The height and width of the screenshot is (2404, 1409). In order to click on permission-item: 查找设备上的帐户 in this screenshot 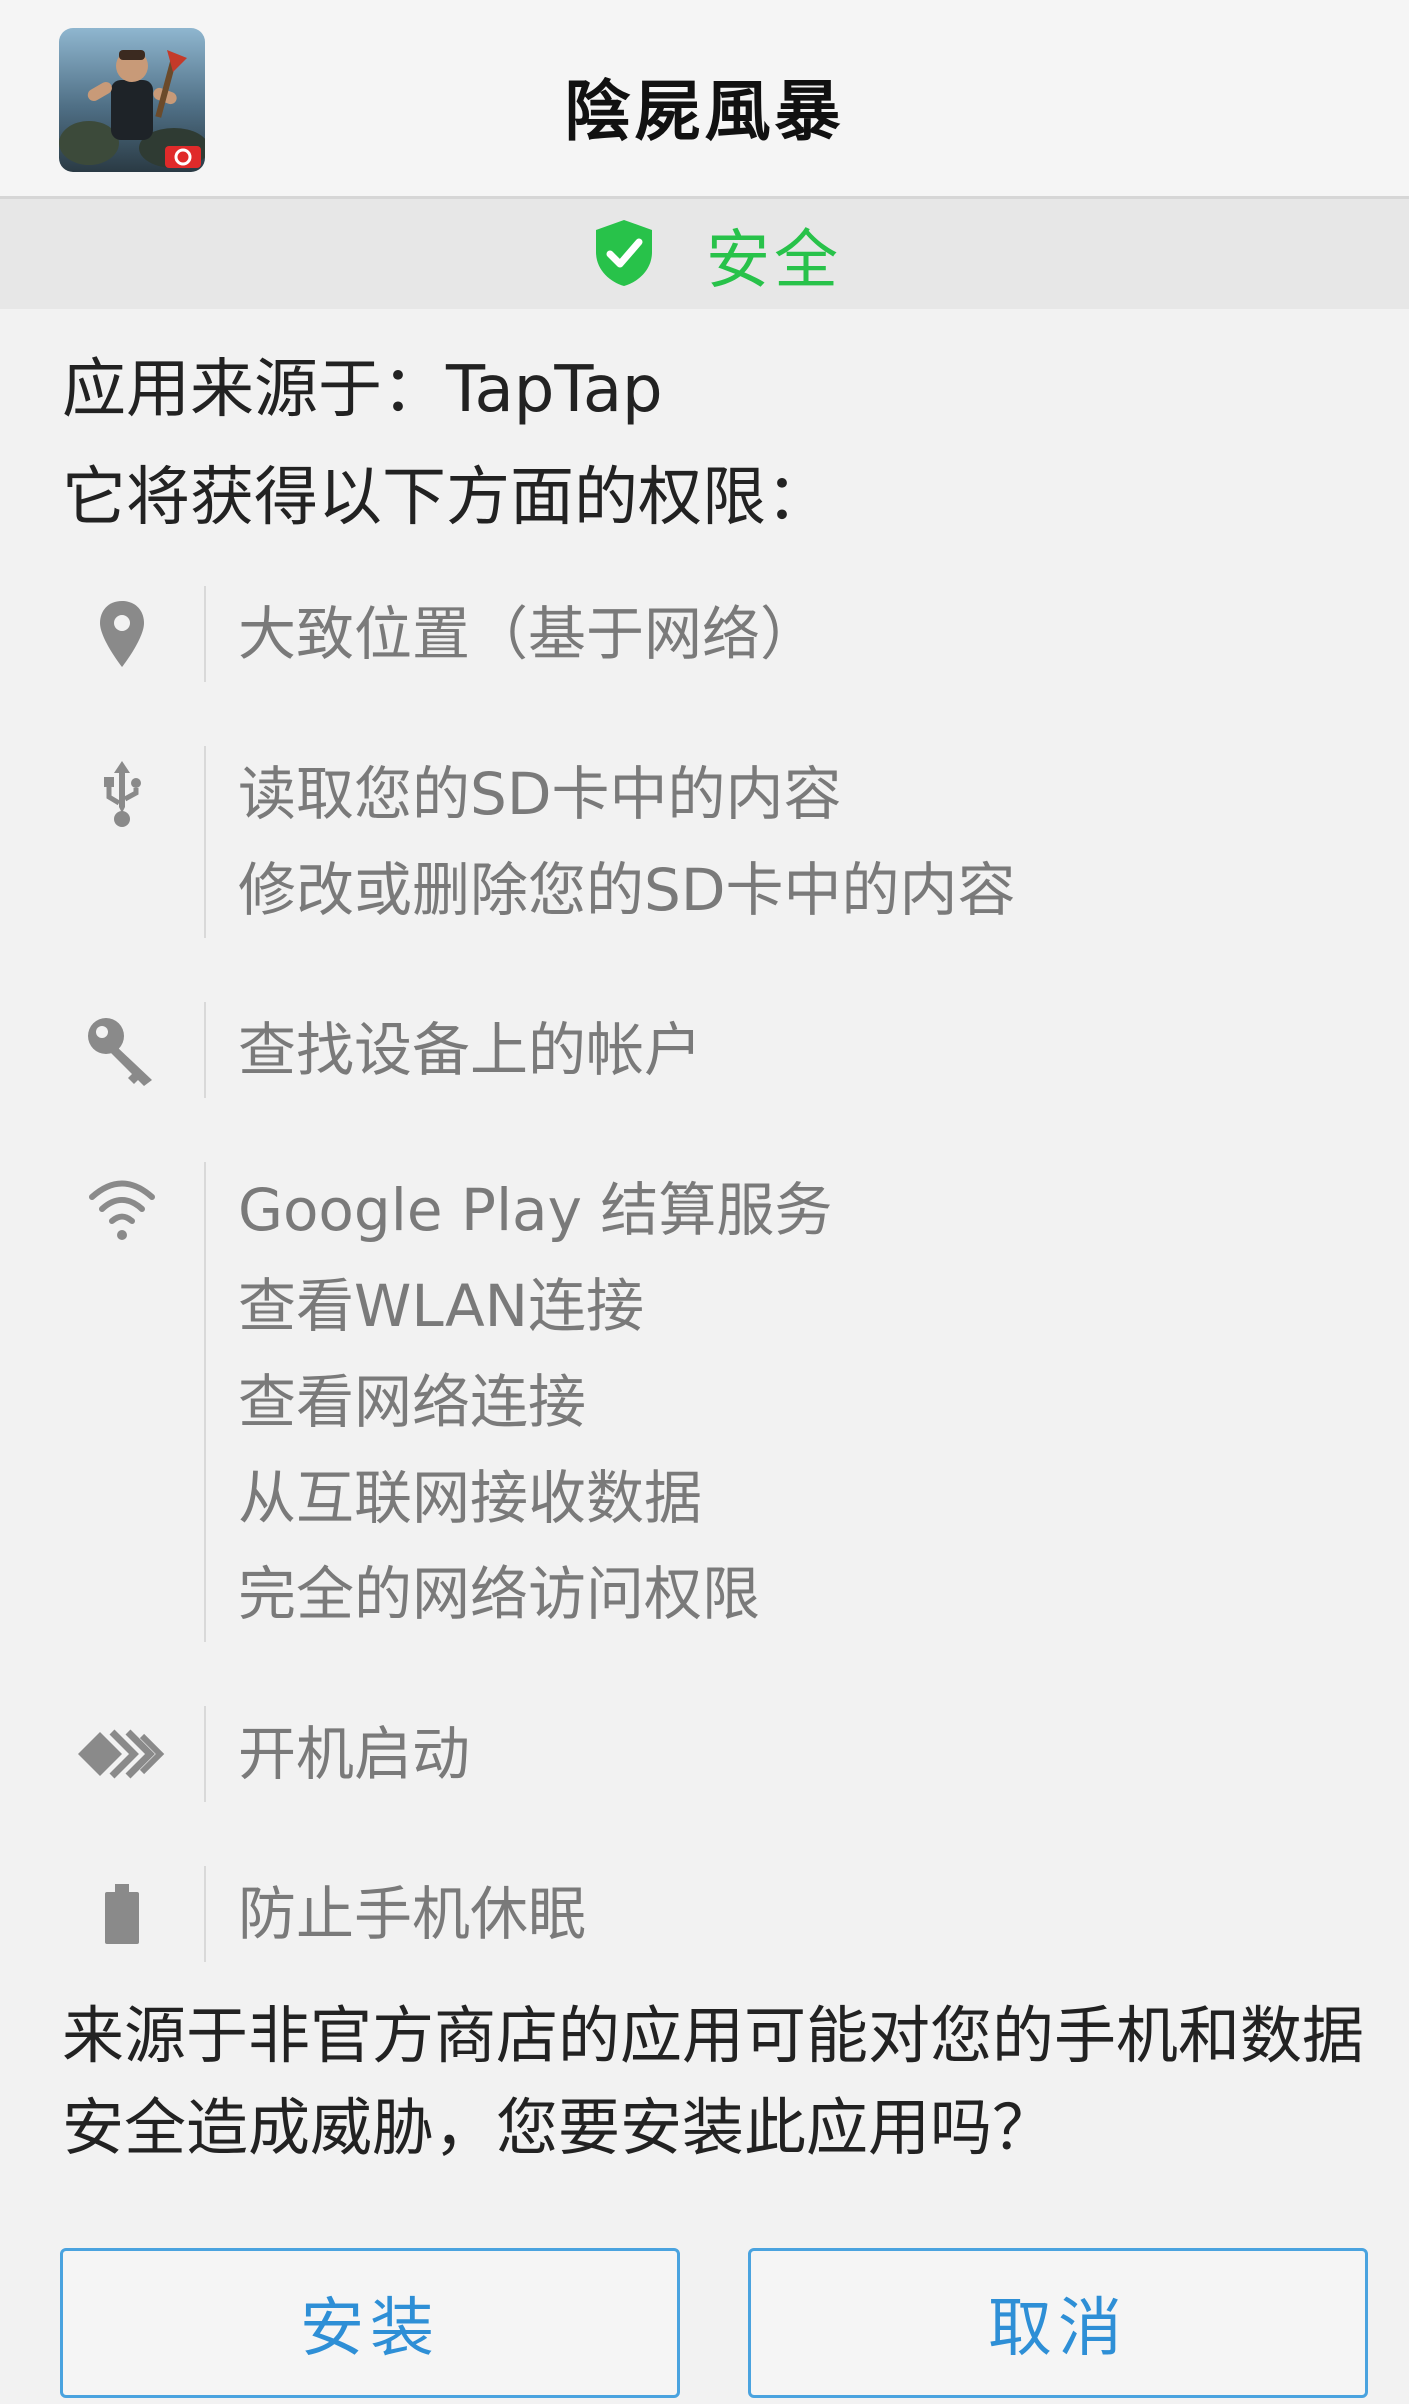, I will do `click(470, 1050)`.